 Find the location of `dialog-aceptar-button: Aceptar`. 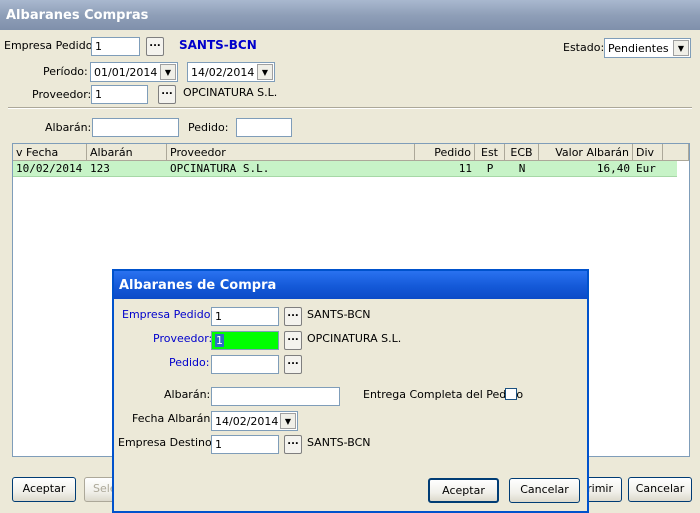

dialog-aceptar-button: Aceptar is located at coordinates (463, 490).